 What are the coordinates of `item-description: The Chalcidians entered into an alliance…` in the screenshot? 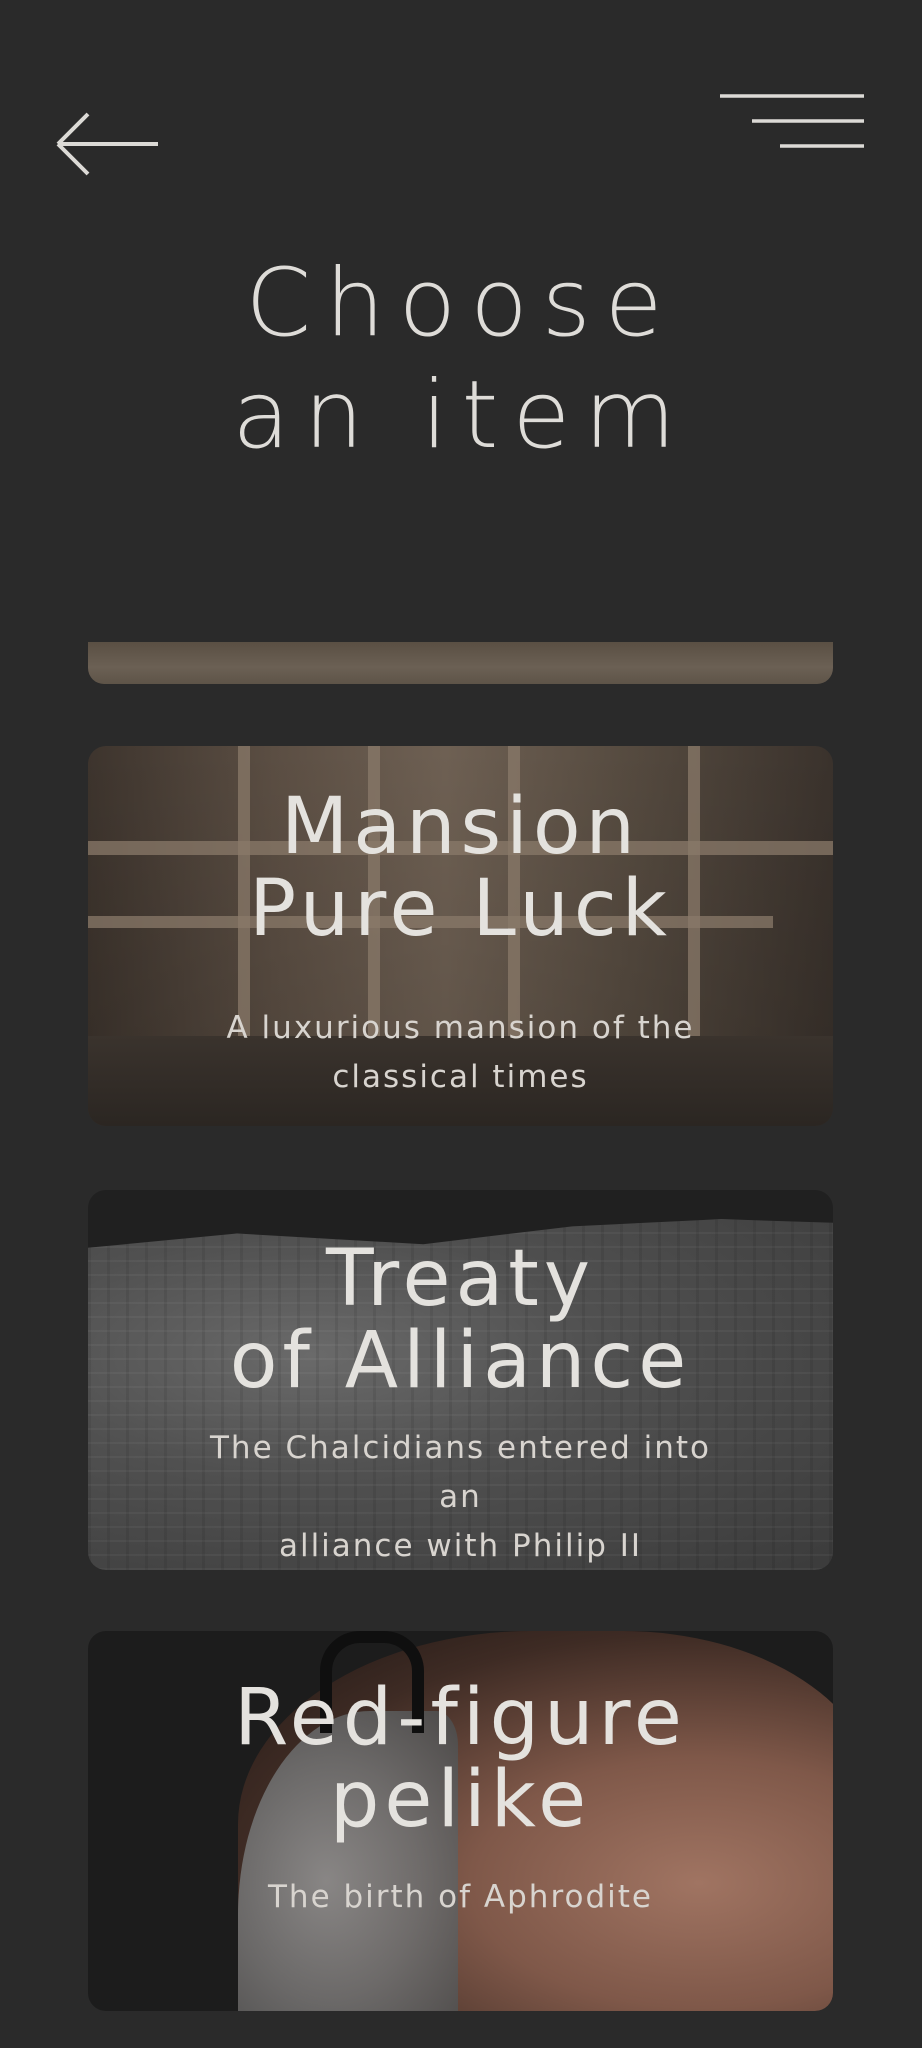 It's located at (460, 1497).